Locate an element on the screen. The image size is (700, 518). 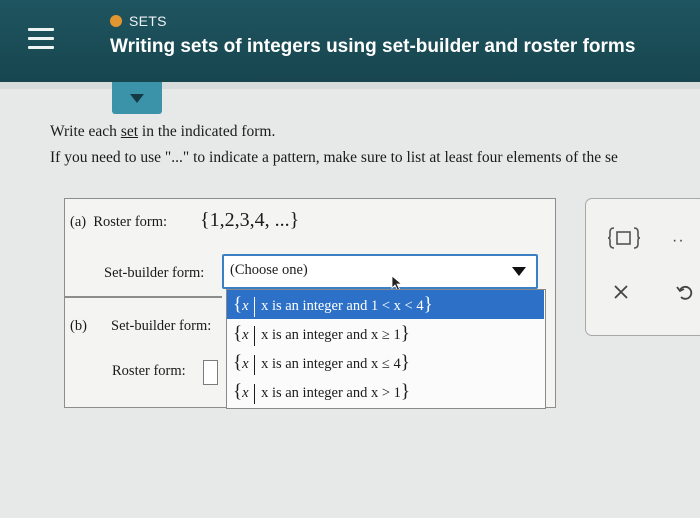
part-a-label: (a) Roster form: is located at coordinates (118, 222).